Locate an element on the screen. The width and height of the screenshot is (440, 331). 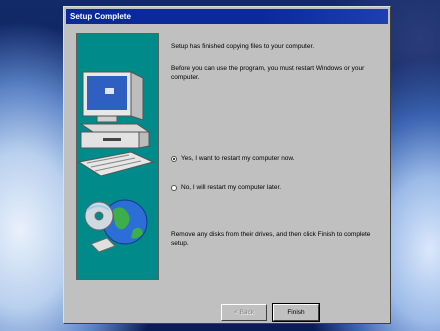
title-bar: Setup Complete is located at coordinates (227, 16).